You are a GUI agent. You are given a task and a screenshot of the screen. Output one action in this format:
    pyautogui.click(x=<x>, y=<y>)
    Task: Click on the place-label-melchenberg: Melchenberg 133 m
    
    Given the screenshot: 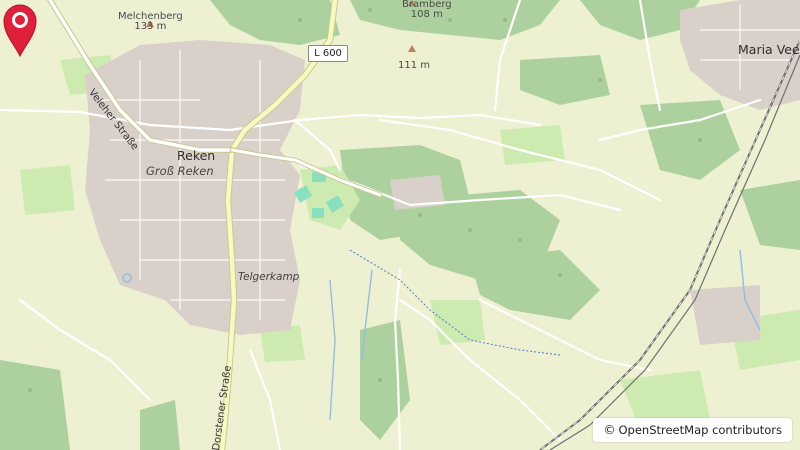 What is the action you would take?
    pyautogui.click(x=150, y=21)
    